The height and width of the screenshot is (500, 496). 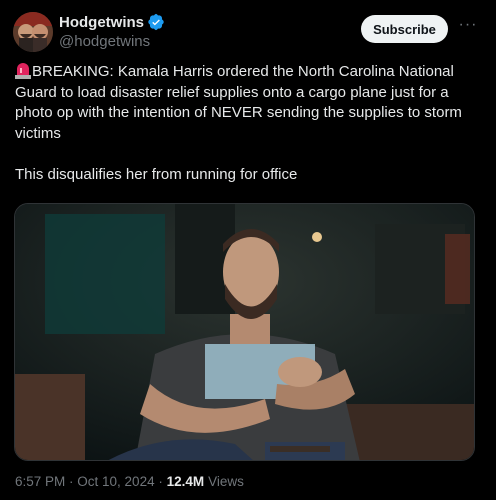 What do you see at coordinates (23, 71) in the screenshot?
I see `siren-icon` at bounding box center [23, 71].